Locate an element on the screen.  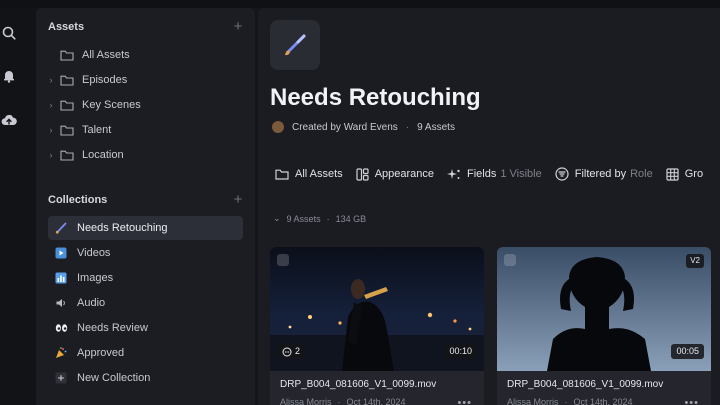
sidebar-item-location: › Location is located at coordinates (144, 155).